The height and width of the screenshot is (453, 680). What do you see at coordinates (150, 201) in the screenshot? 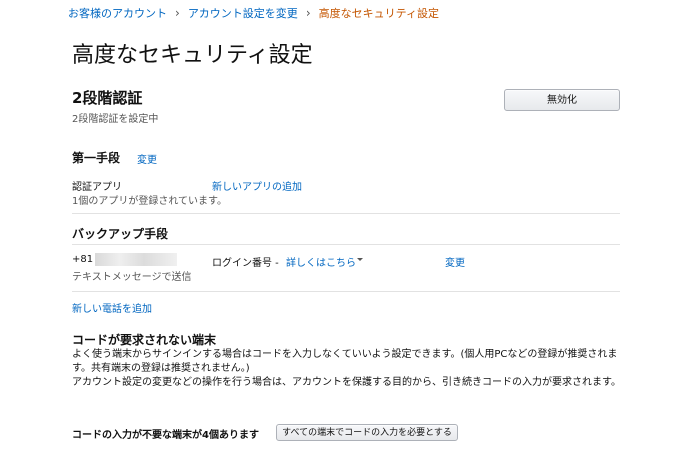
I see `app-count-text: 1個のアプリが登録されています。` at bounding box center [150, 201].